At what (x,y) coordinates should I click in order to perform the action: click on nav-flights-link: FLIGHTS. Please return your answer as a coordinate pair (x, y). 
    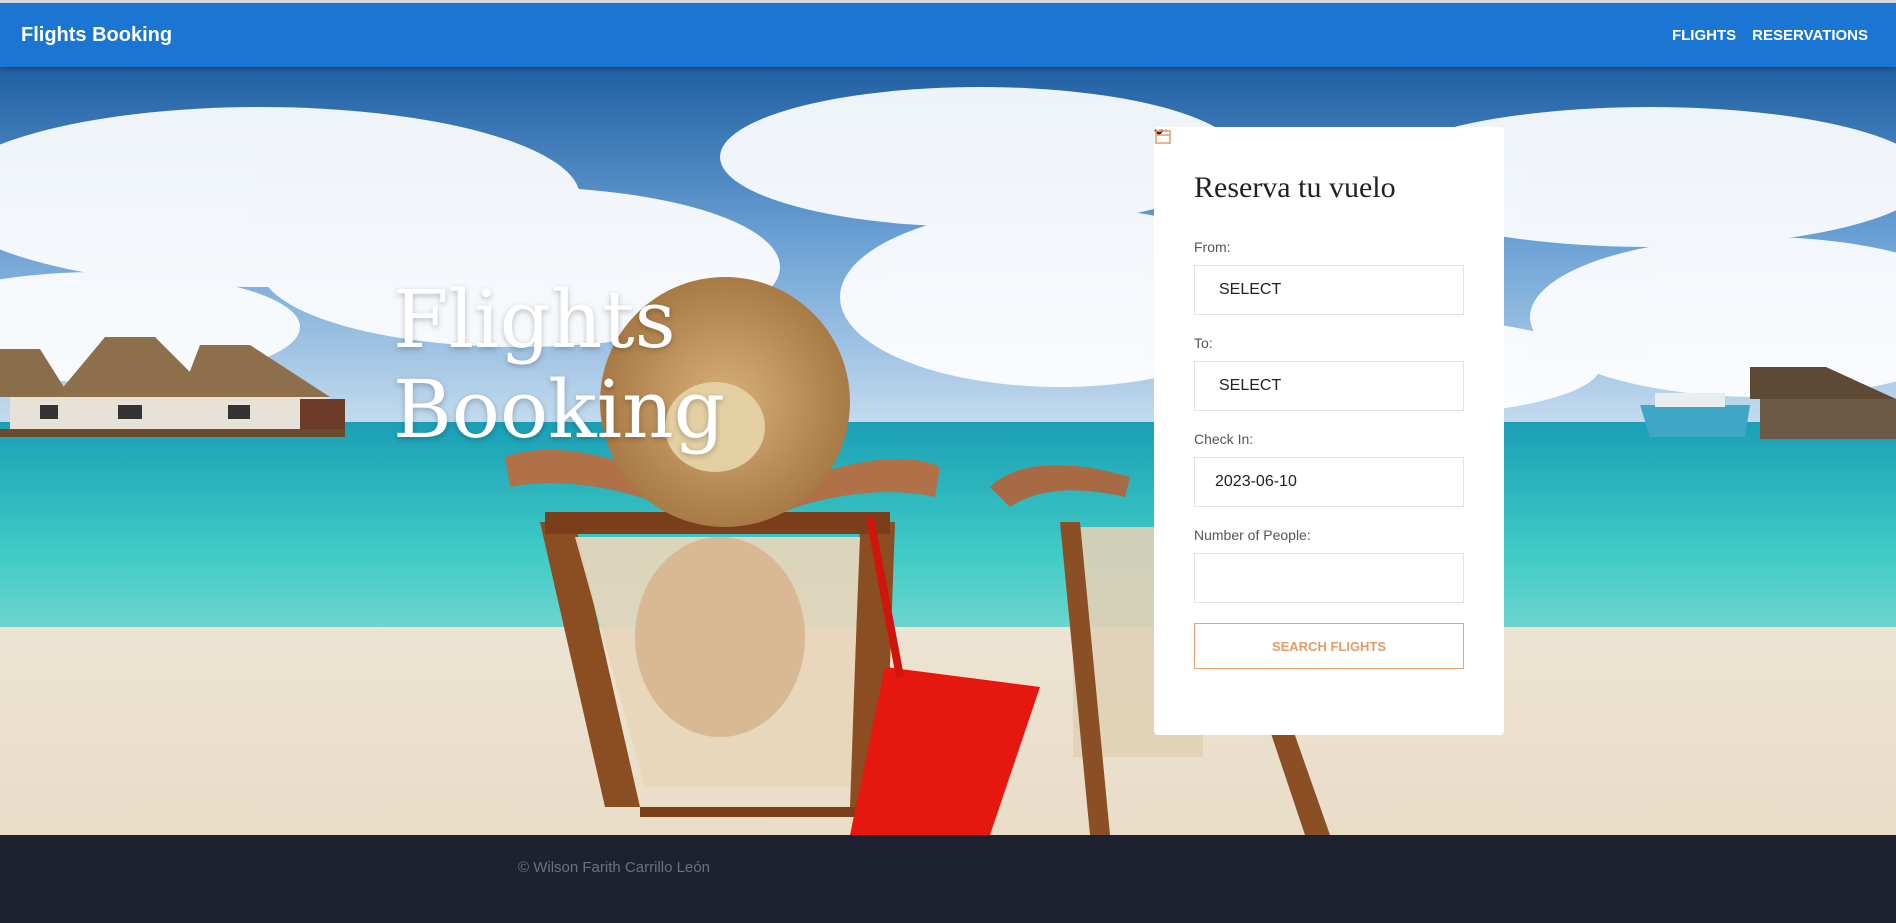
    Looking at the image, I should click on (1704, 35).